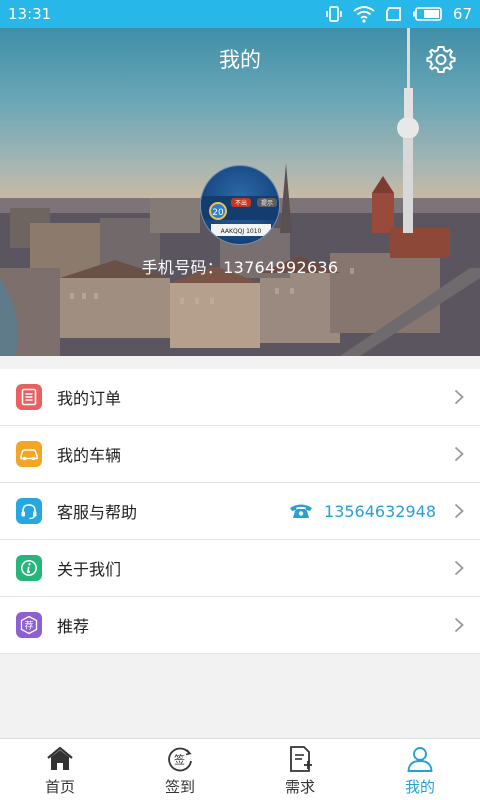  What do you see at coordinates (427, 14) in the screenshot?
I see `battery-icon` at bounding box center [427, 14].